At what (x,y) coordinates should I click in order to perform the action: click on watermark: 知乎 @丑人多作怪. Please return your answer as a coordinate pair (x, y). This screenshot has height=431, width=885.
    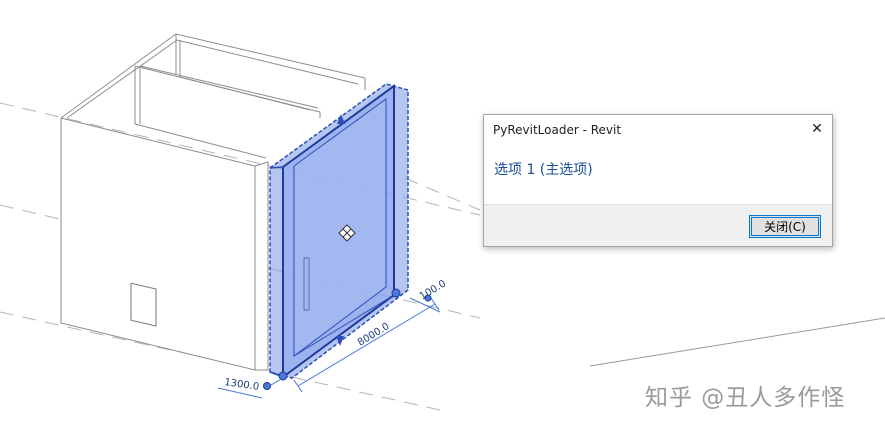
    Looking at the image, I should click on (745, 398).